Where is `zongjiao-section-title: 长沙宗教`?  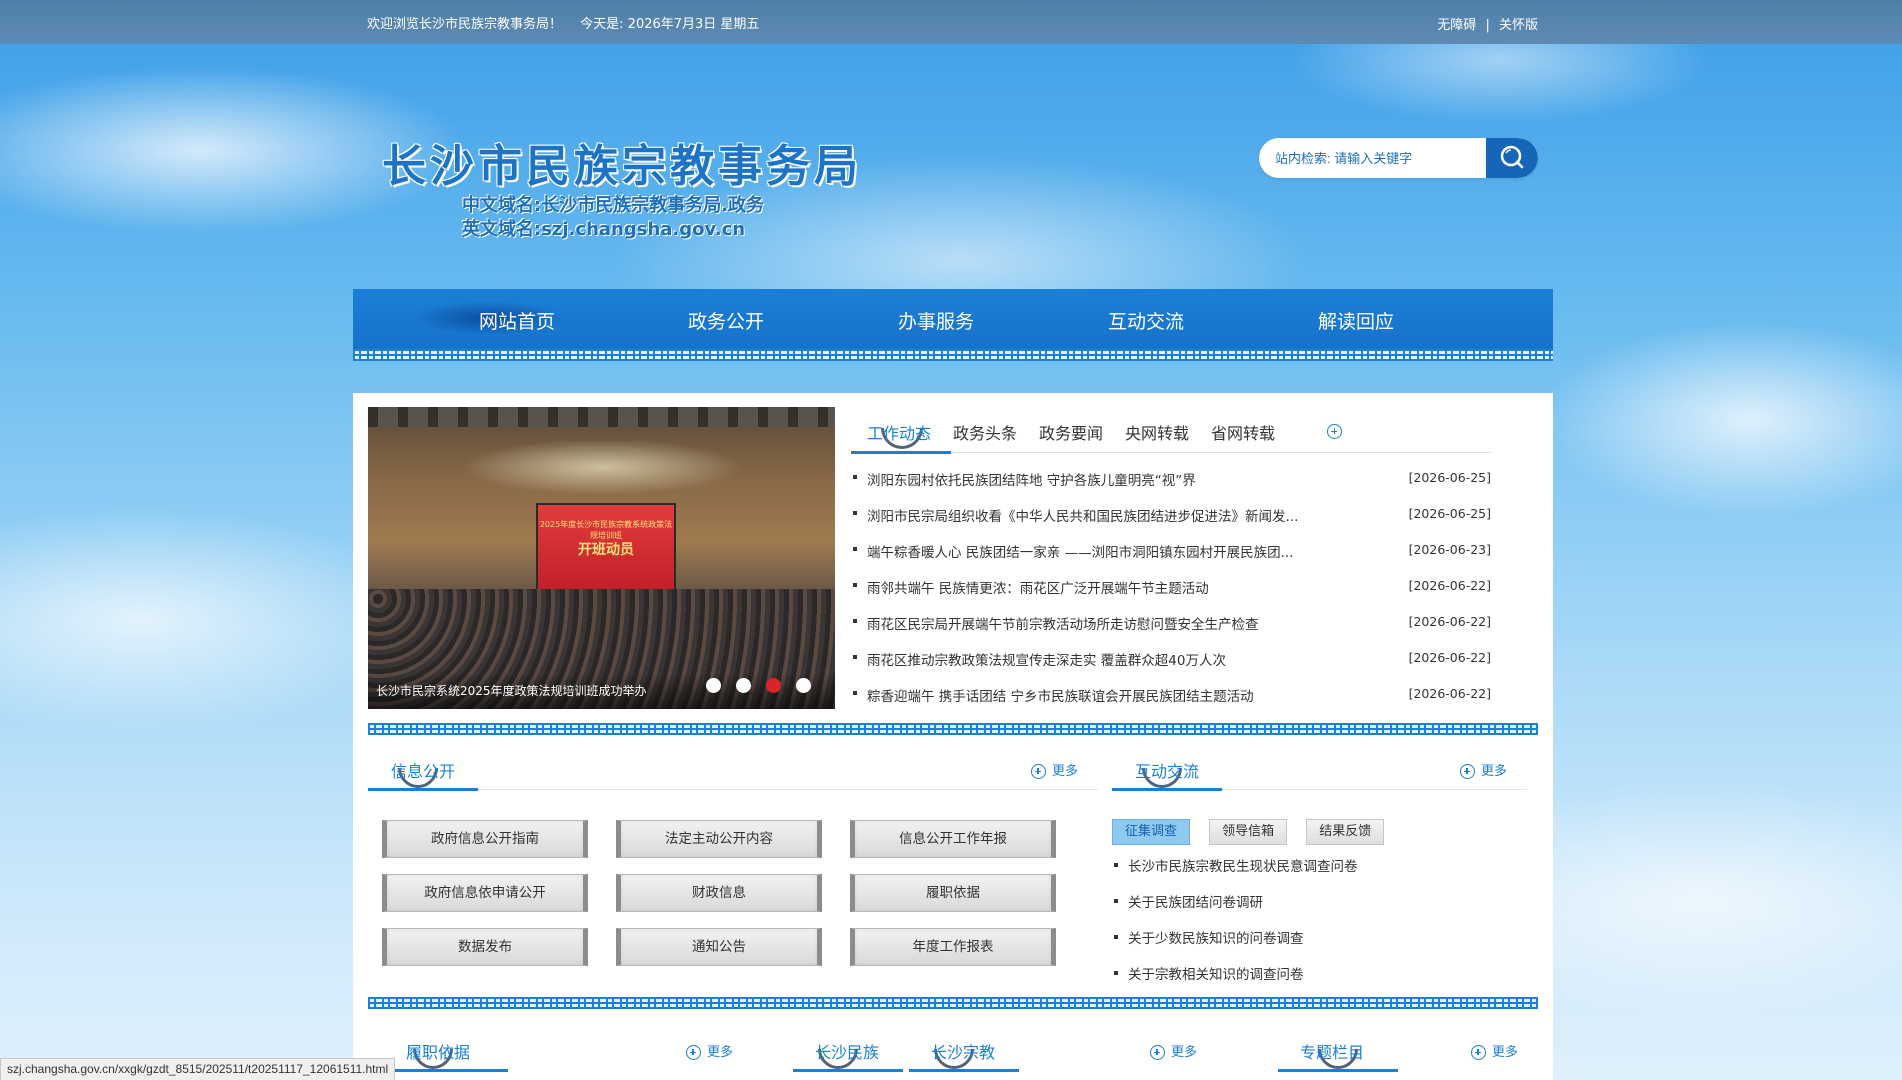 zongjiao-section-title: 长沙宗教 is located at coordinates (963, 1051).